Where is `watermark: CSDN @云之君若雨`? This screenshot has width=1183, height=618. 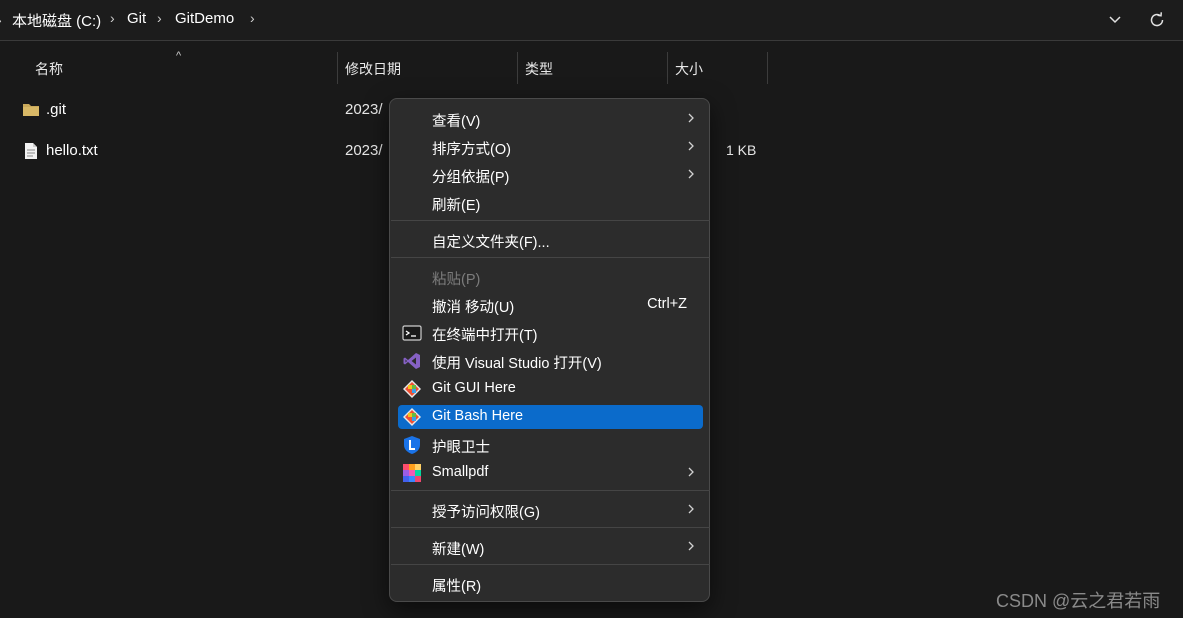 watermark: CSDN @云之君若雨 is located at coordinates (1078, 601).